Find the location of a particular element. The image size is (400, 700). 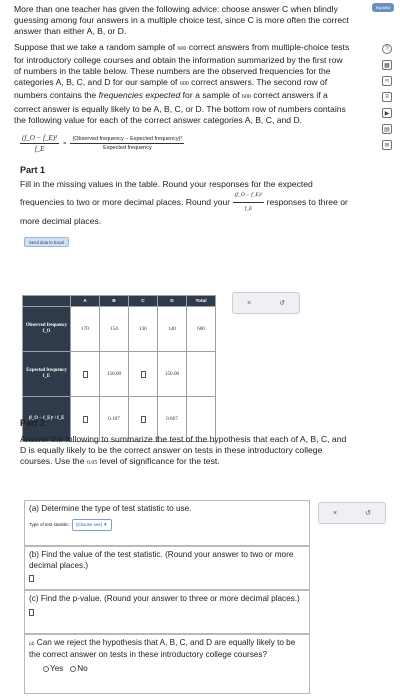

cell-observed-d: 140 is located at coordinates (172, 329).